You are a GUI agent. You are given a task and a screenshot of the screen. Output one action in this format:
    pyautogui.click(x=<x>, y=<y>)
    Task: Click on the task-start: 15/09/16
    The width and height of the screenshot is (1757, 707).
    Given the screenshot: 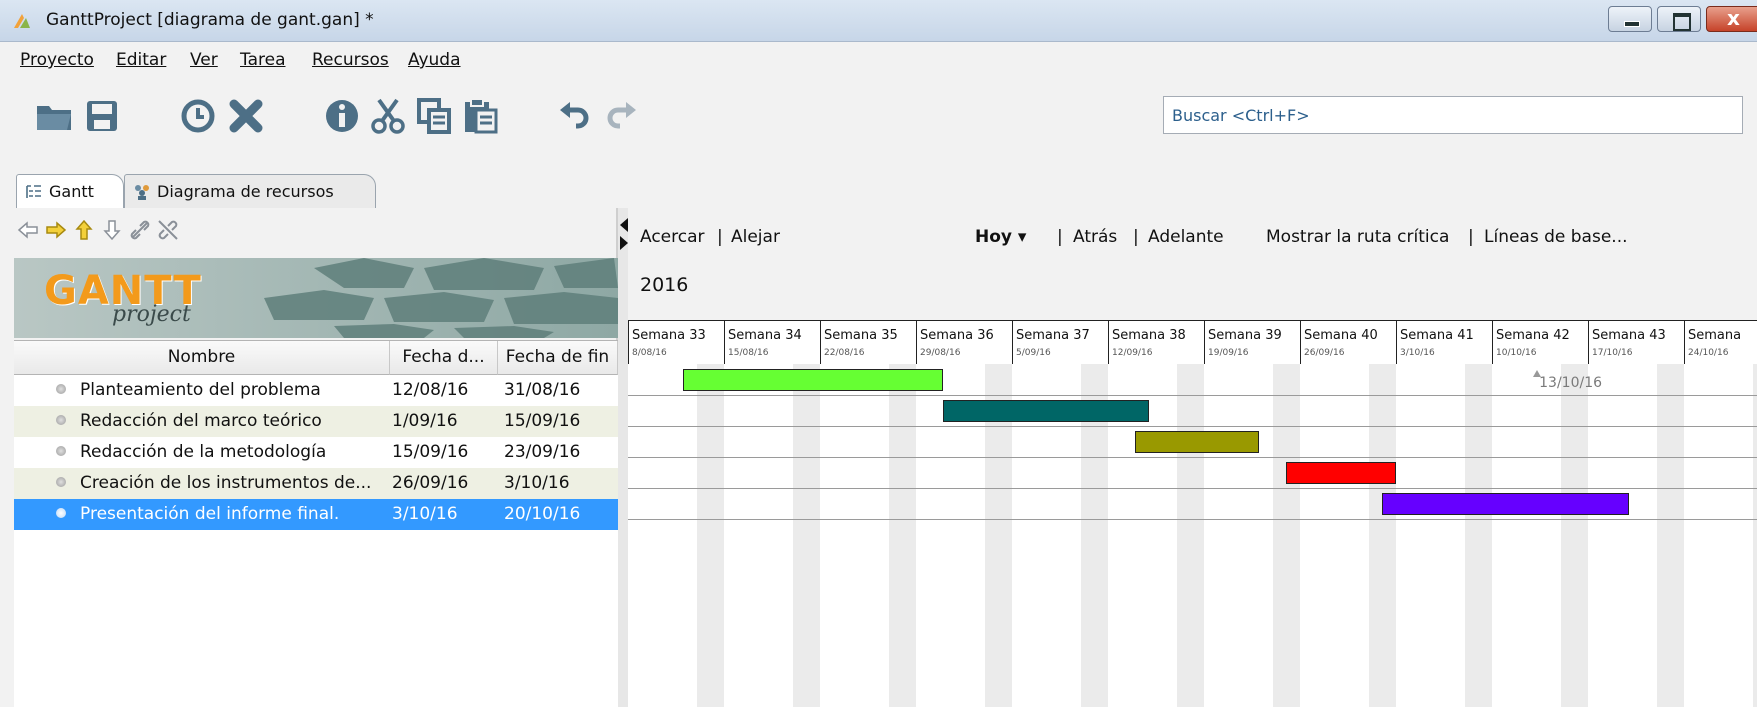 What is the action you would take?
    pyautogui.click(x=430, y=452)
    